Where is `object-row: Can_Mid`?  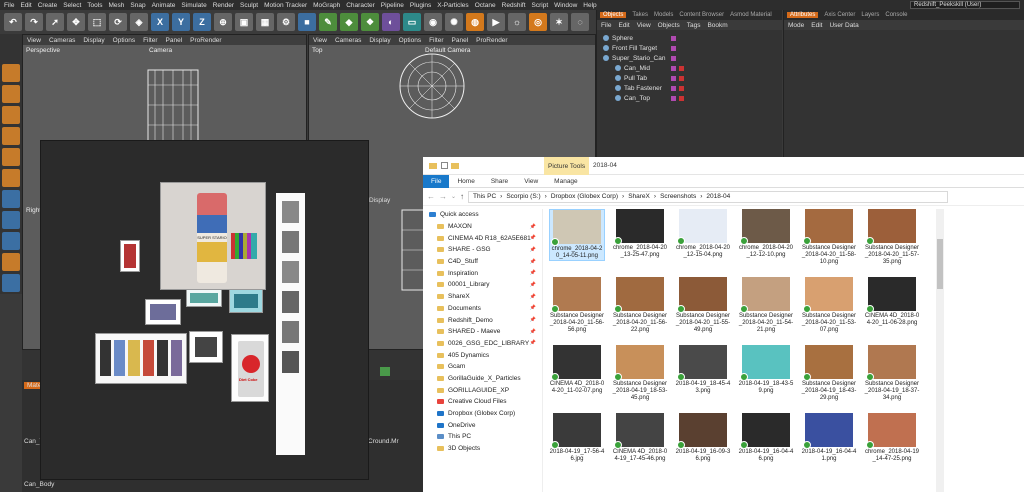
object-row: Can_Mid is located at coordinates (689, 68).